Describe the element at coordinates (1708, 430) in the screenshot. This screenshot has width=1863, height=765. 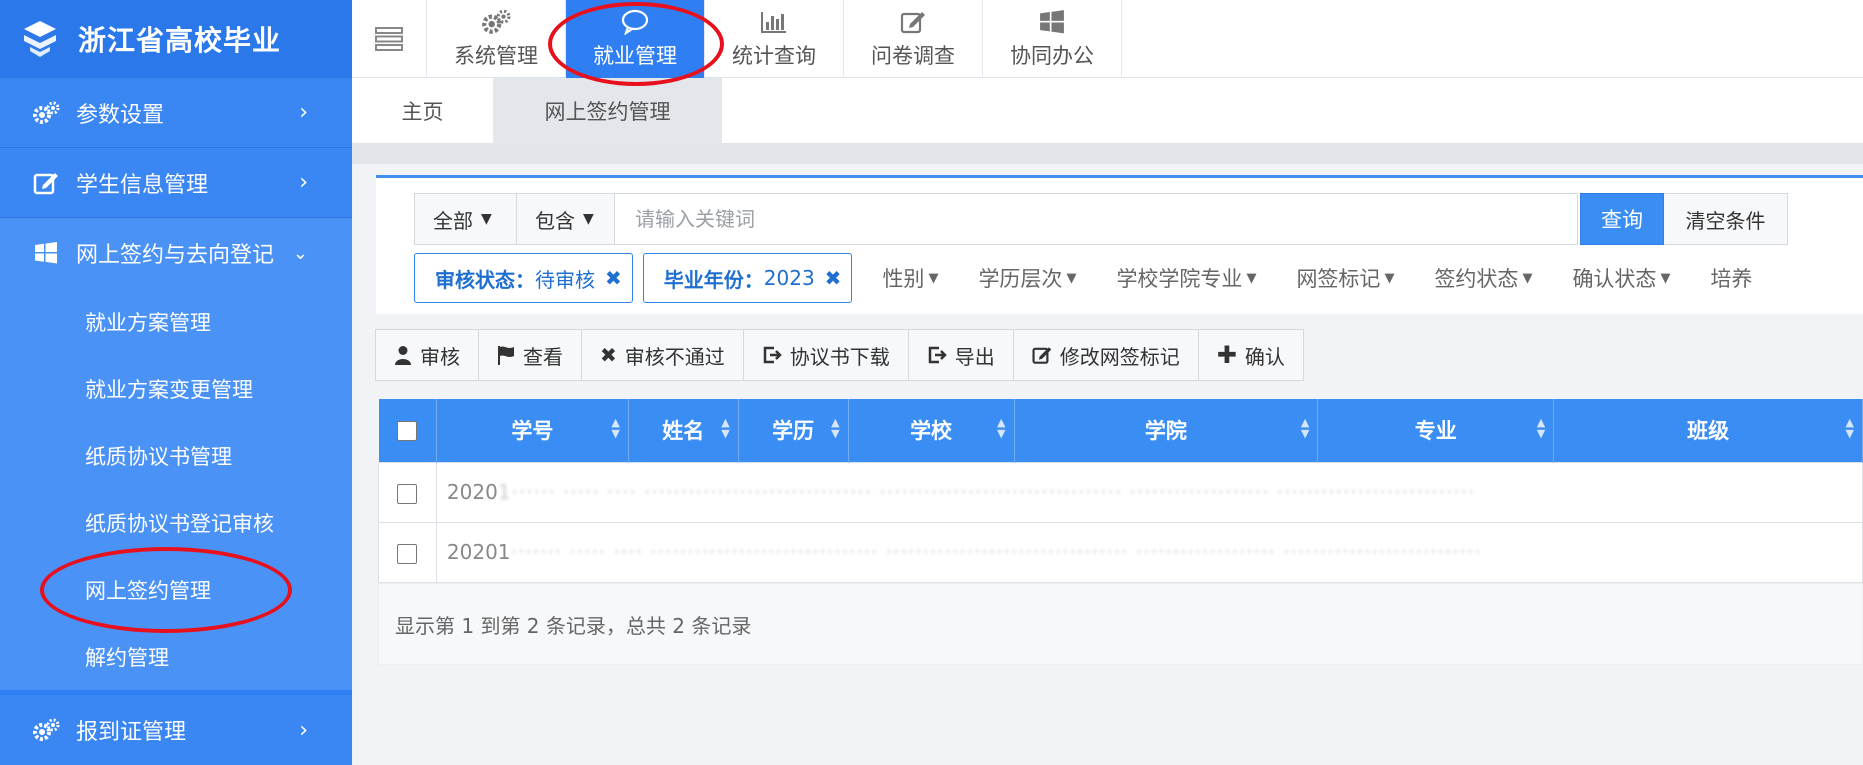
I see `column-header: 班级 ▲ ▼` at that location.